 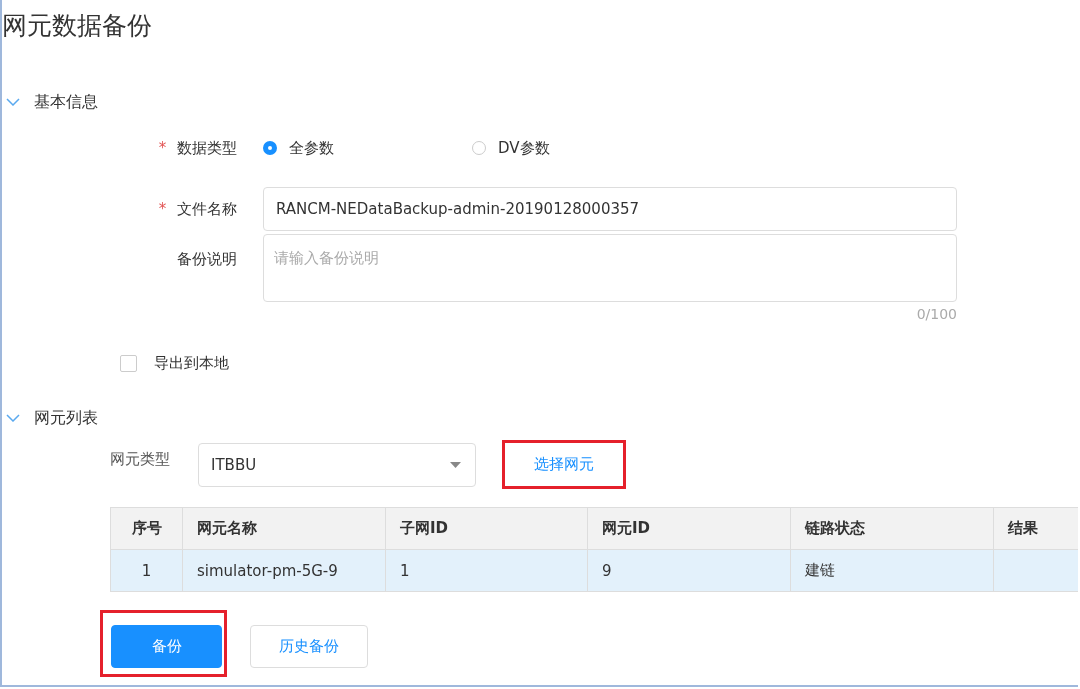 What do you see at coordinates (207, 259) in the screenshot?
I see `field-label: 备份说明` at bounding box center [207, 259].